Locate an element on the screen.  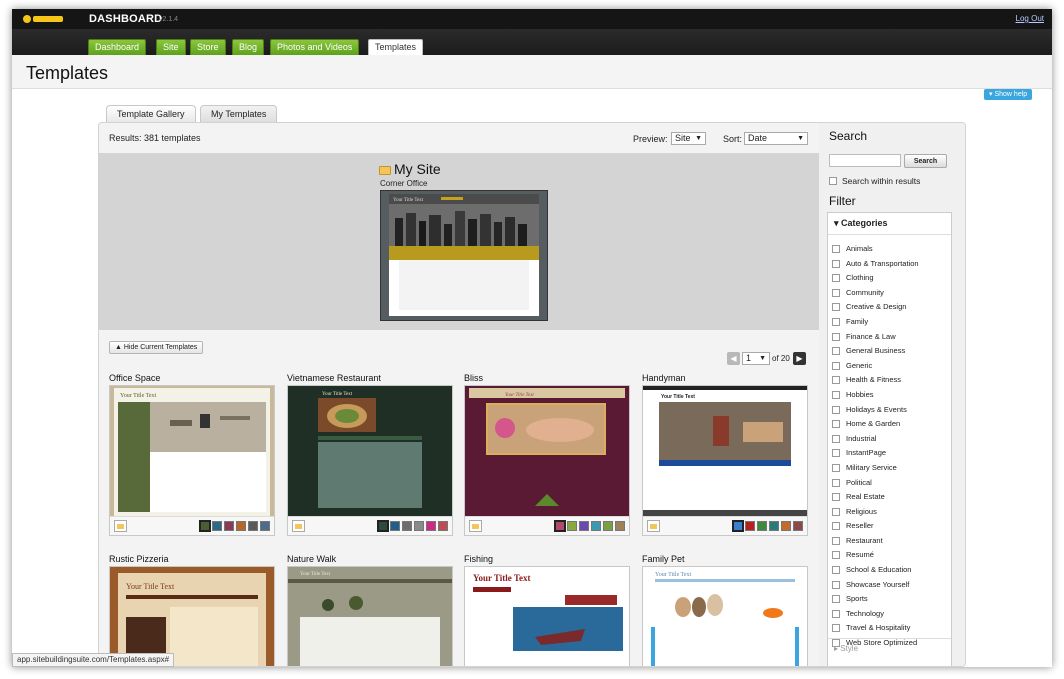
tab-store: Store is located at coordinates (208, 47).